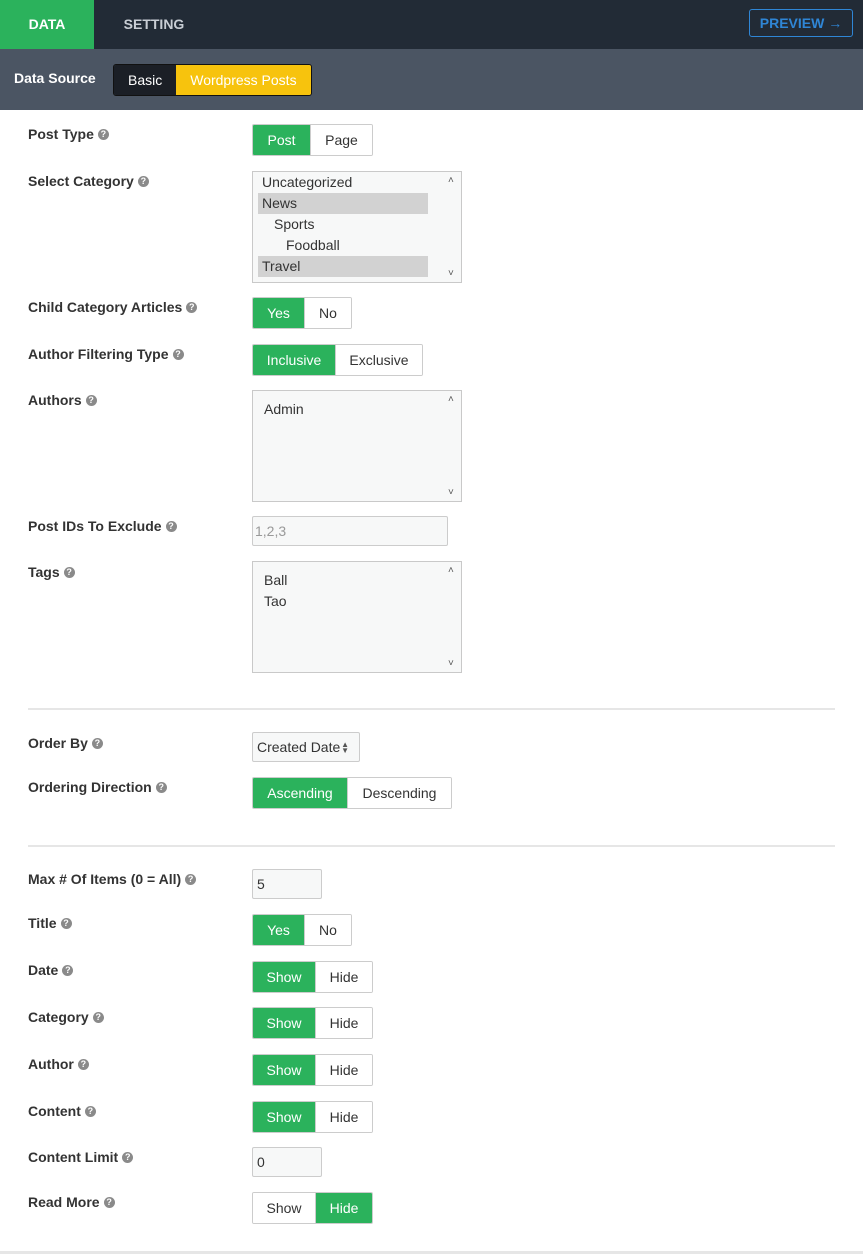 This screenshot has width=863, height=1254. What do you see at coordinates (98, 354) in the screenshot?
I see `author-filtering-label-text: Author Filtering Type` at bounding box center [98, 354].